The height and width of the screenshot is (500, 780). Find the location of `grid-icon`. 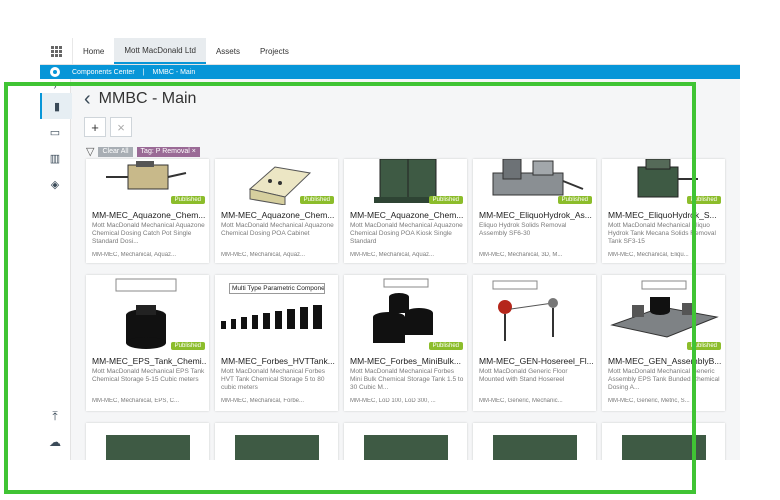

grid-icon is located at coordinates (56, 51).